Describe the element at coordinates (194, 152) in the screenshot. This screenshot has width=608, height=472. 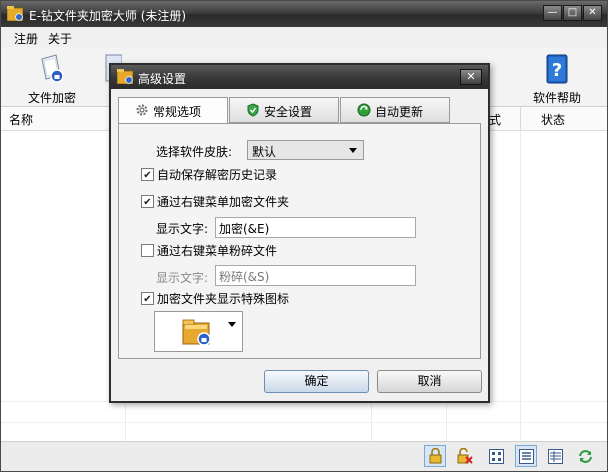
I see `skin-label: 选择软件皮肤:` at that location.